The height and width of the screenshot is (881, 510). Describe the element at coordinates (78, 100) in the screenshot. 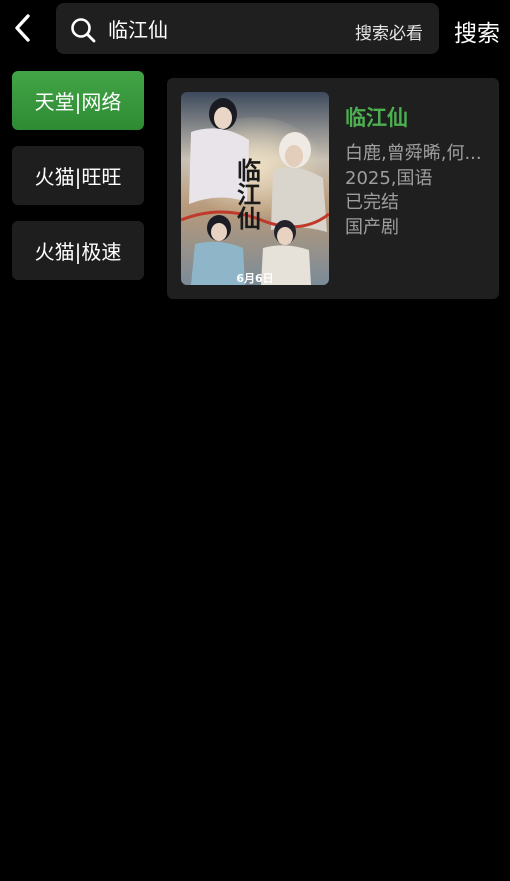

I see `source-item-tiantang-network: 天堂|网络` at that location.